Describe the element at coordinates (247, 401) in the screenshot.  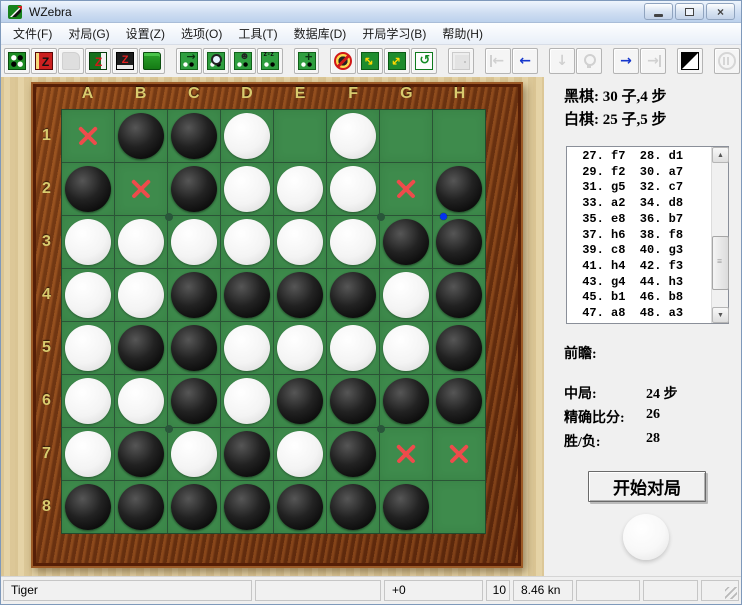
I see `cell-d6` at that location.